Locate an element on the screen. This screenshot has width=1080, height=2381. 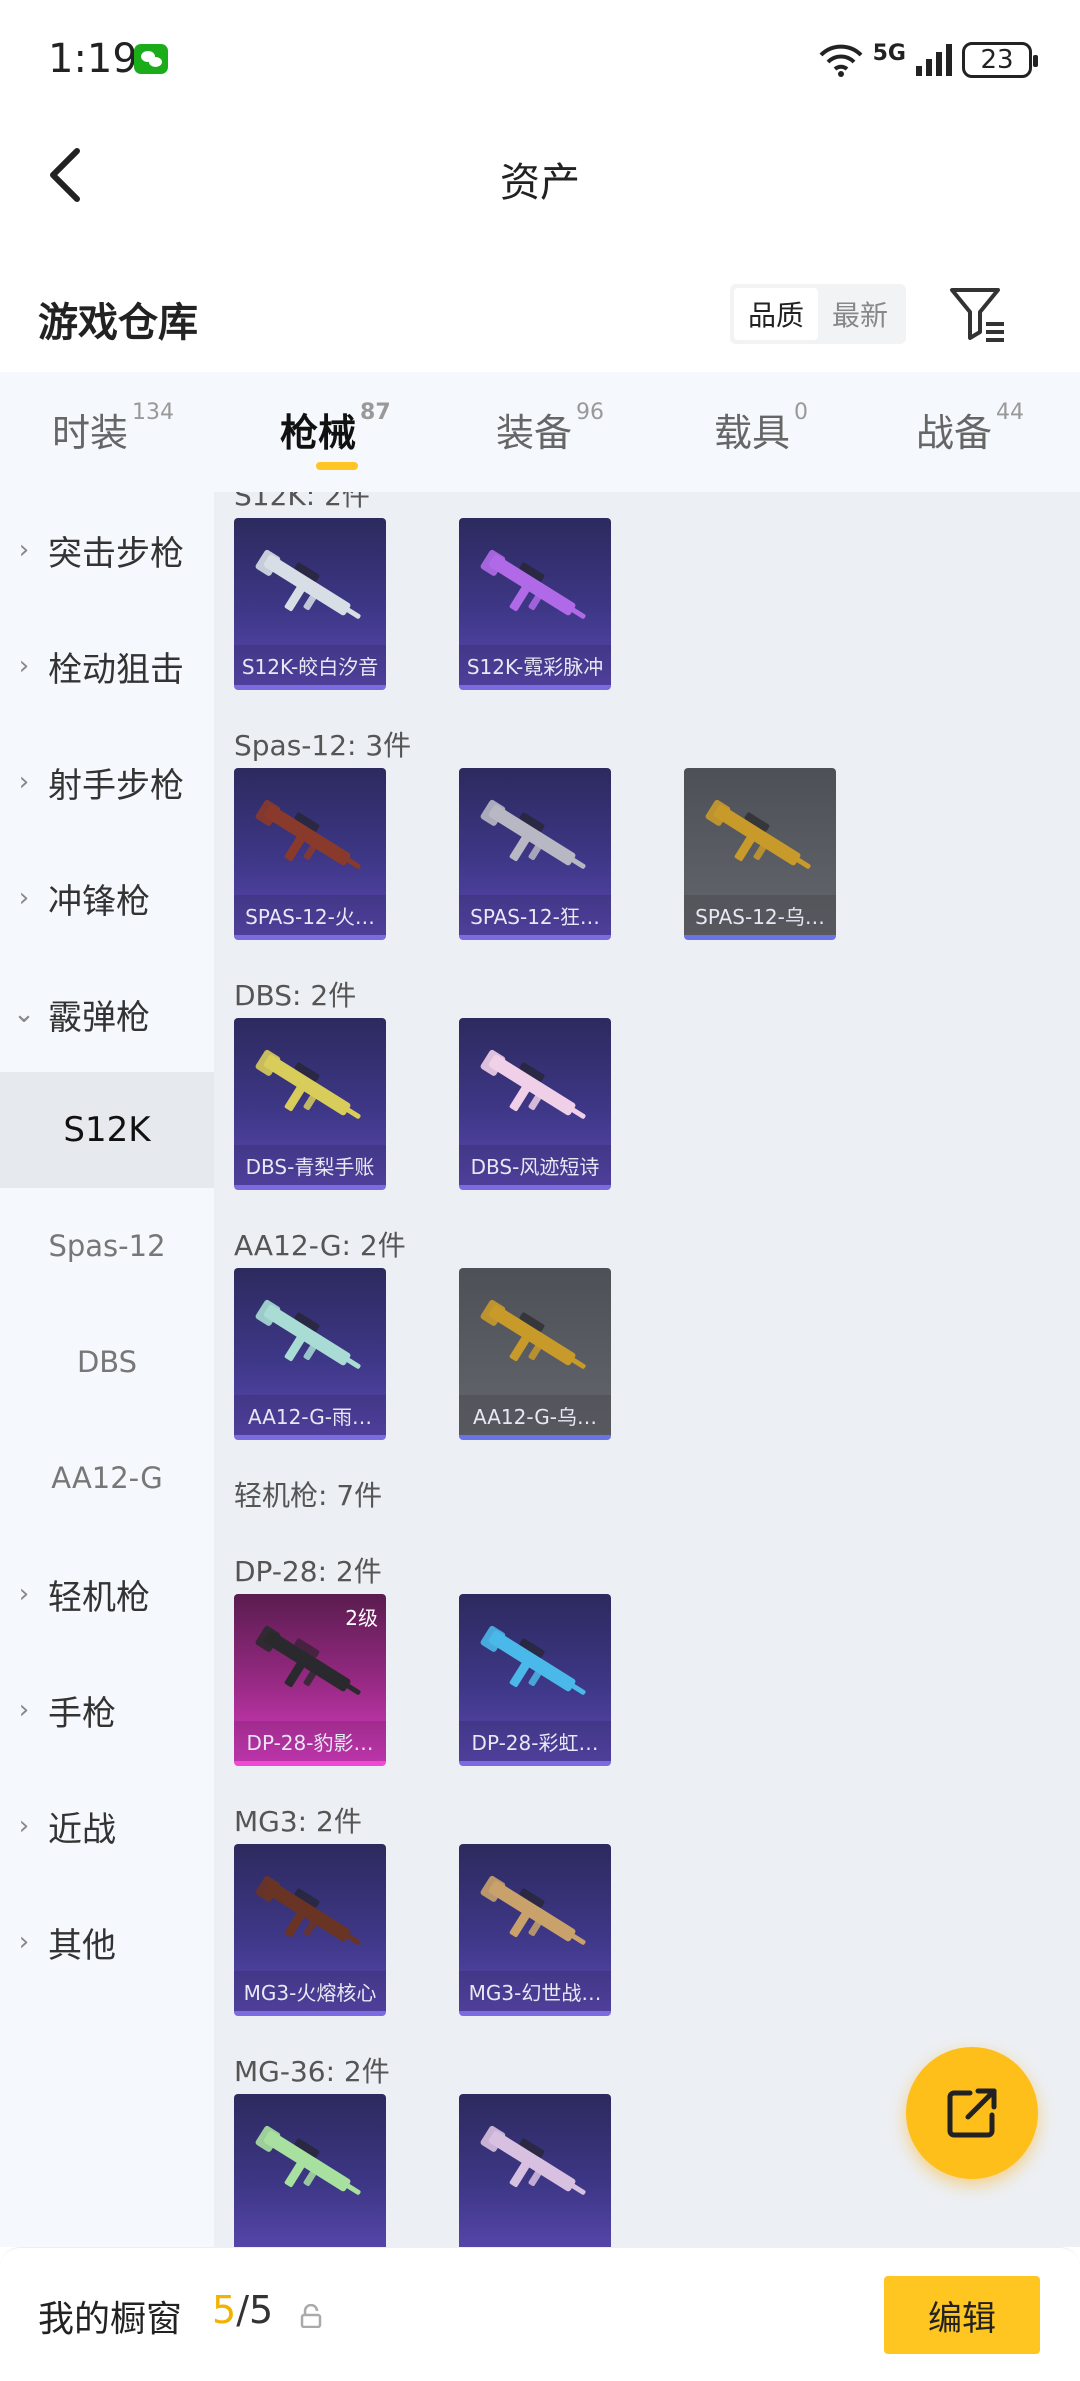
tab-firearms: 枪械 87 is located at coordinates (335, 428).